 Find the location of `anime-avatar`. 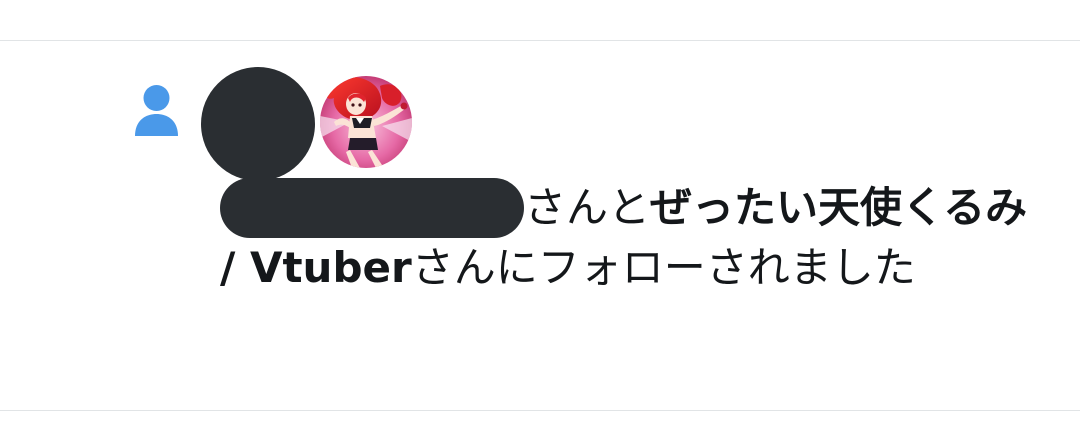

anime-avatar is located at coordinates (366, 122).